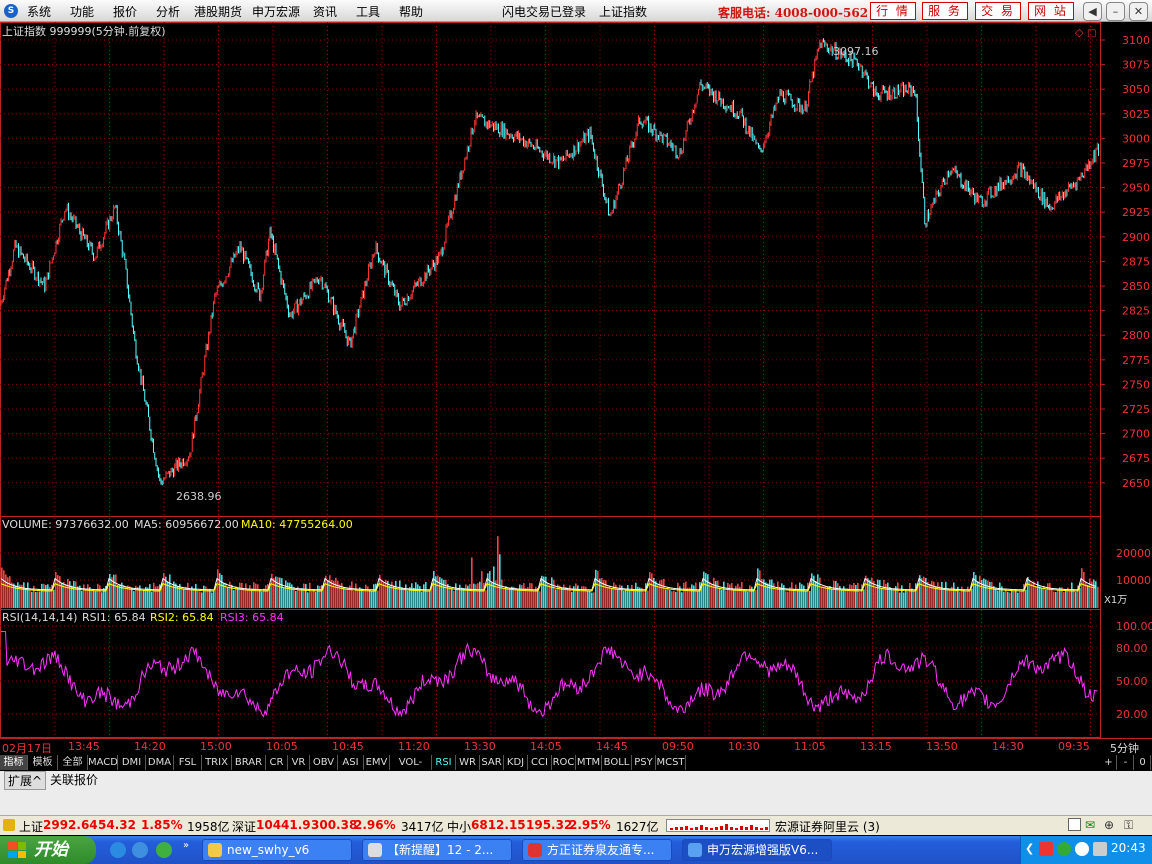 This screenshot has width=1152, height=864. What do you see at coordinates (1136, 360) in the screenshot?
I see `price-tick-label: 2775` at bounding box center [1136, 360].